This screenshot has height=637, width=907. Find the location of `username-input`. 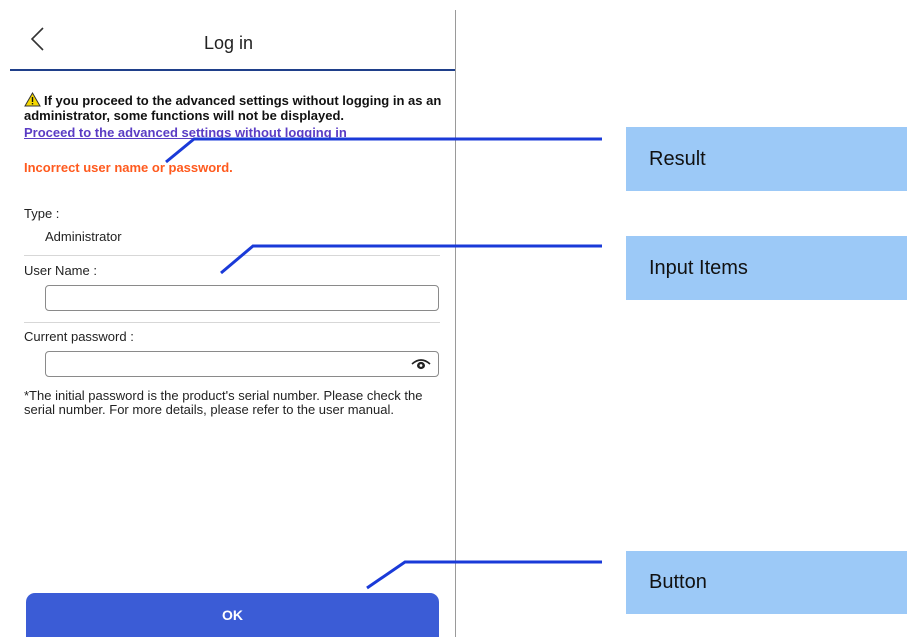

username-input is located at coordinates (242, 298).